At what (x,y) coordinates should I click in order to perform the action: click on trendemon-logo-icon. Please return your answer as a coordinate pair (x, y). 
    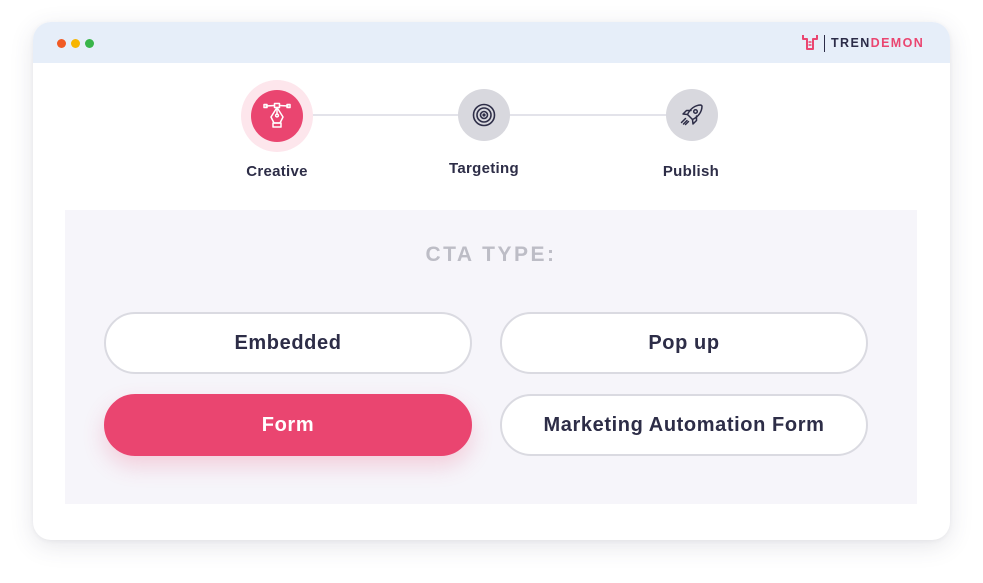
    Looking at the image, I should click on (810, 42).